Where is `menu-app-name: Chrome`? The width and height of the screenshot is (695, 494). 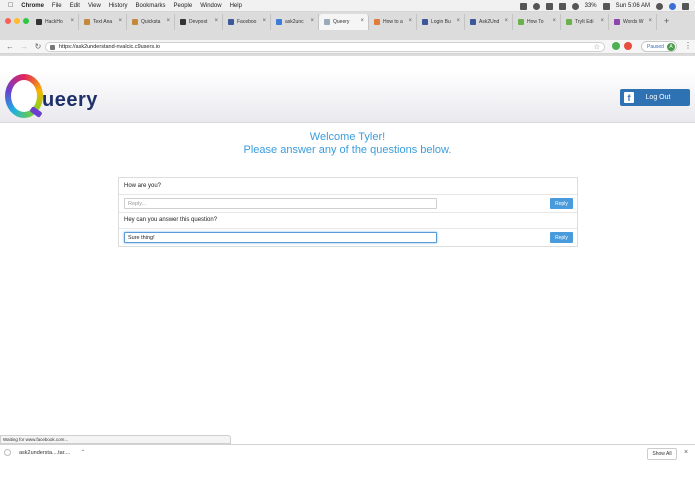 menu-app-name: Chrome is located at coordinates (32, 6).